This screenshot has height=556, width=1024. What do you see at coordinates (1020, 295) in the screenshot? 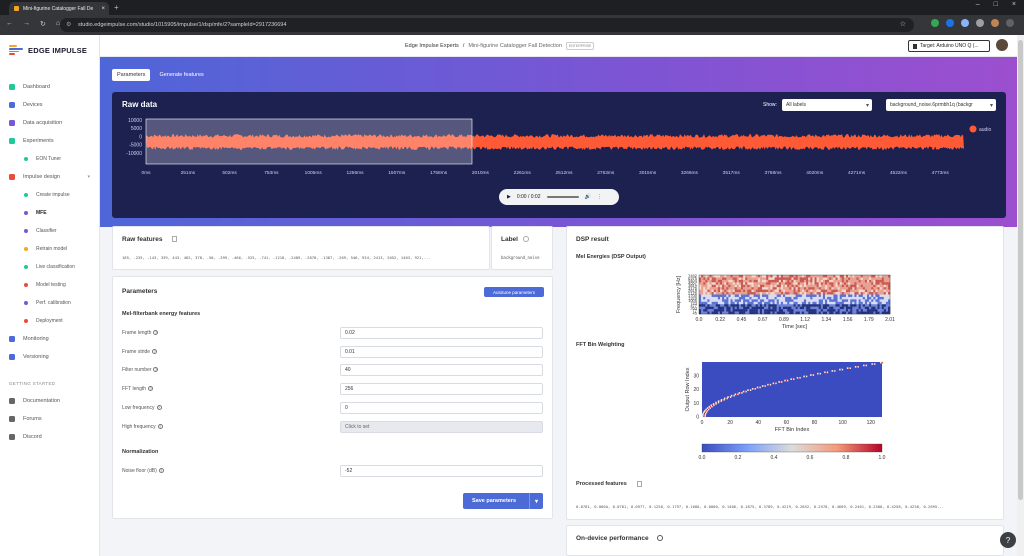
I see `page-scrollbar` at bounding box center [1020, 295].